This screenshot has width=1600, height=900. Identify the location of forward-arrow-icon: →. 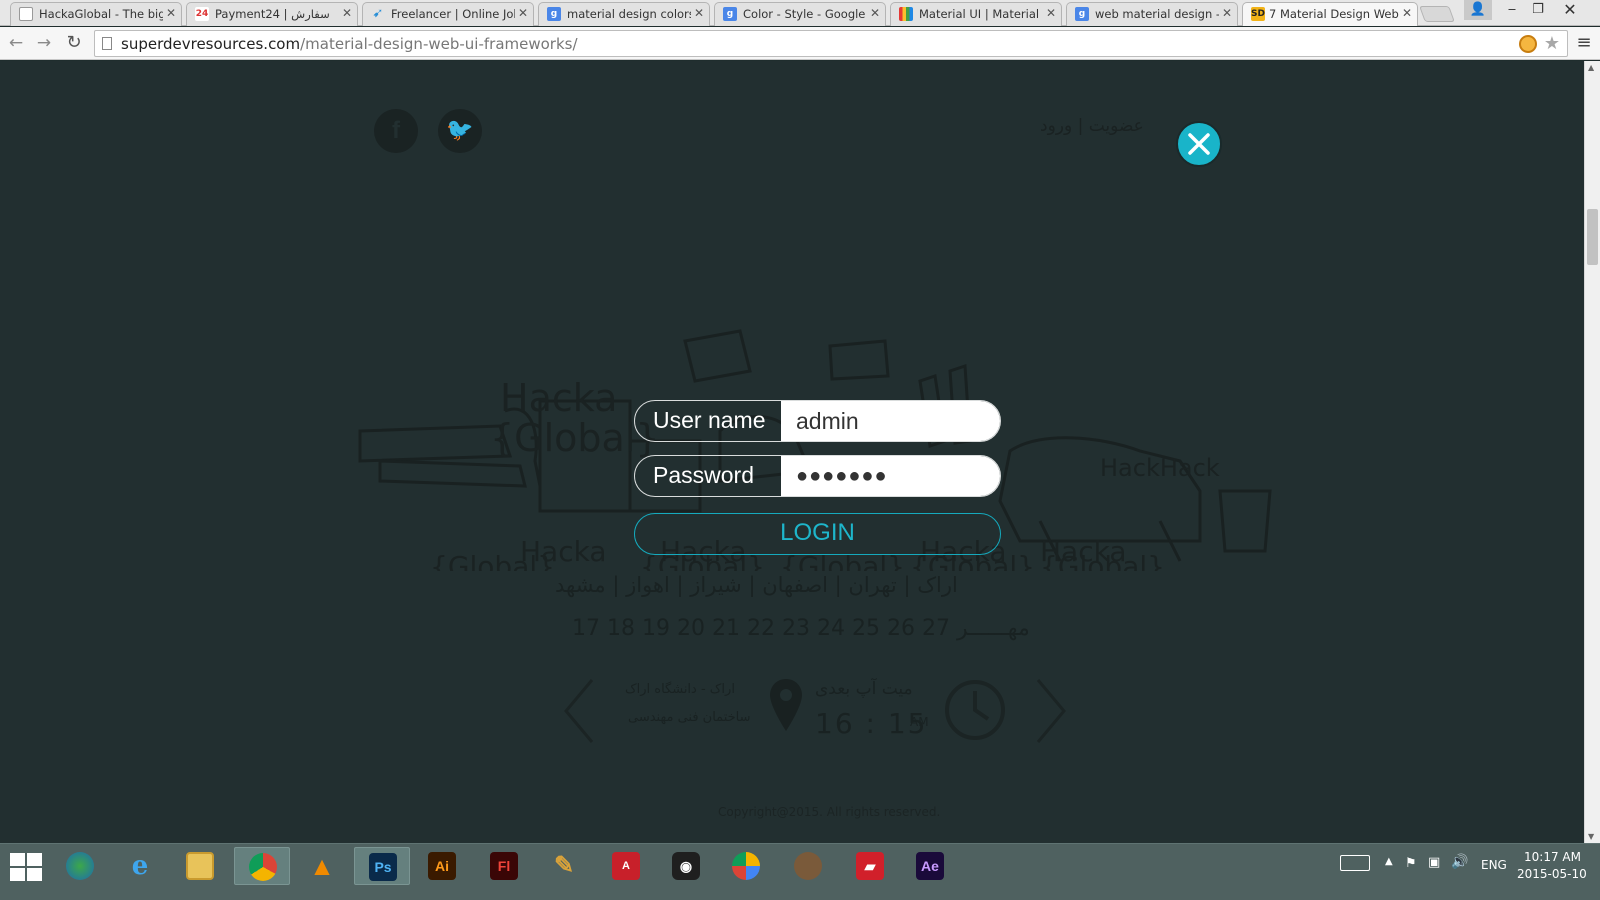
(44, 43).